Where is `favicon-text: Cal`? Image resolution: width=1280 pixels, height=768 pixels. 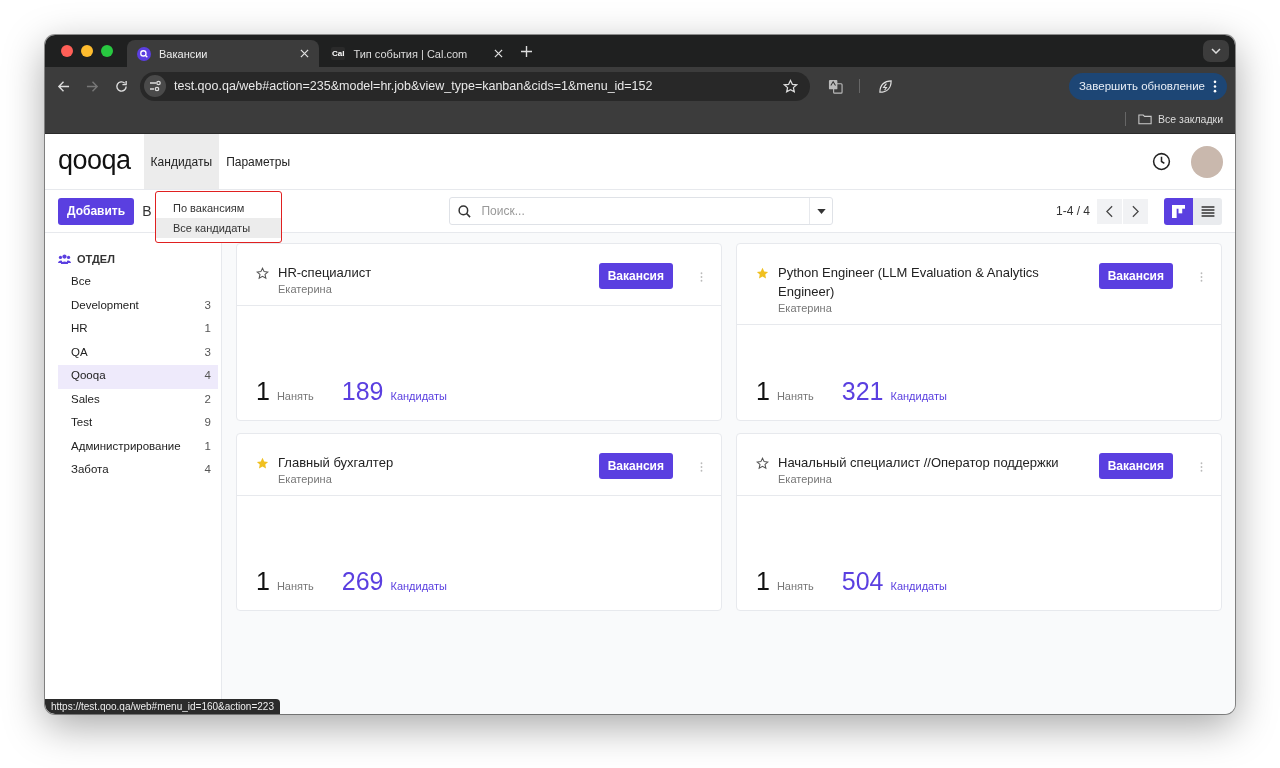
favicon-text: Cal is located at coordinates (338, 53).